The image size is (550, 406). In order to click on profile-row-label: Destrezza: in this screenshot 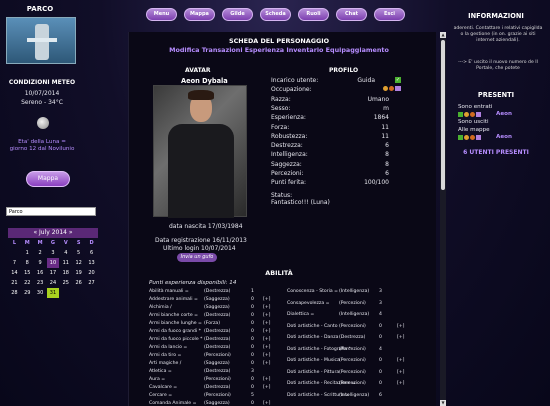, I will do `click(287, 146)`.